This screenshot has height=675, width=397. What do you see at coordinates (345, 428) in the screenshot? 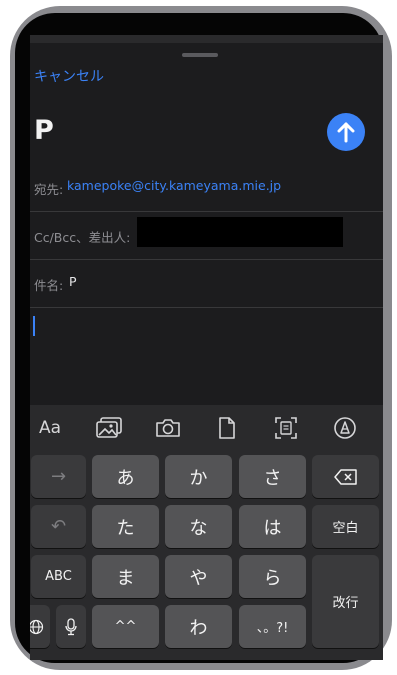
I see `markup-pen-icon` at bounding box center [345, 428].